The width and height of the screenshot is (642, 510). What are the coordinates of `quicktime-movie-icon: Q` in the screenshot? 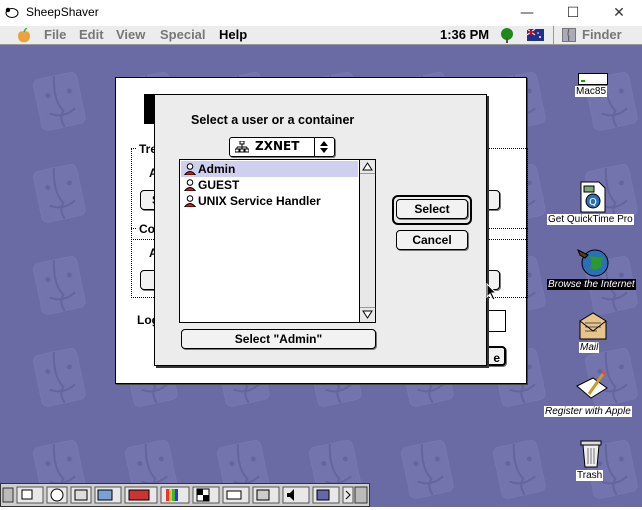 It's located at (593, 197).